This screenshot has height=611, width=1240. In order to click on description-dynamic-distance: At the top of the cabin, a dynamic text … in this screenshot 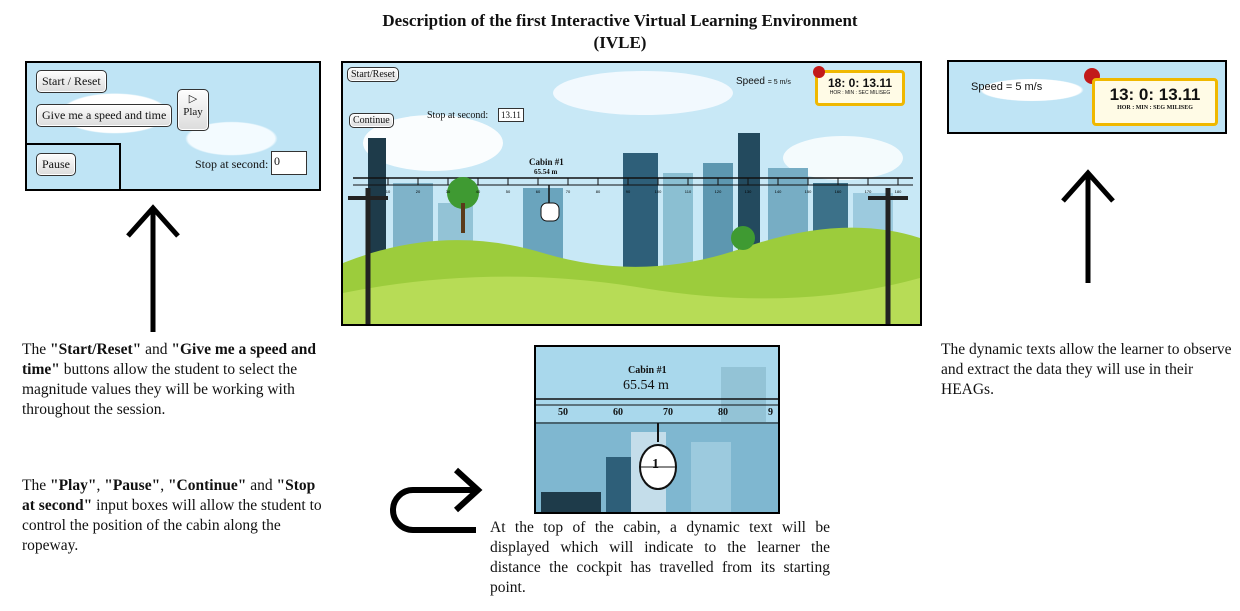, I will do `click(660, 557)`.